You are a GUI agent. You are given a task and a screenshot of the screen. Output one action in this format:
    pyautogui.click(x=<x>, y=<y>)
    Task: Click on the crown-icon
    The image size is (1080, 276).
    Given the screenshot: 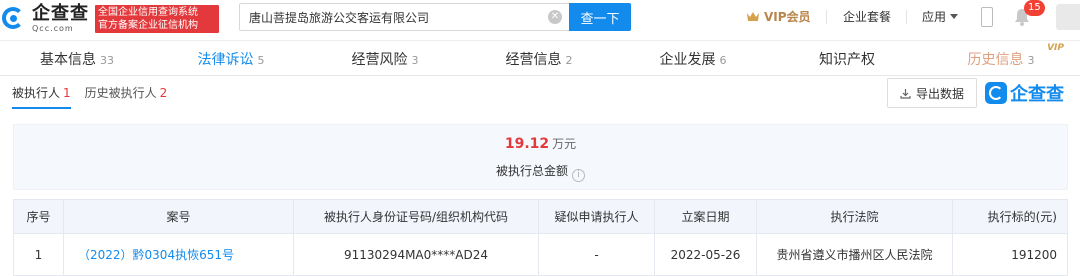 What is the action you would take?
    pyautogui.click(x=753, y=16)
    